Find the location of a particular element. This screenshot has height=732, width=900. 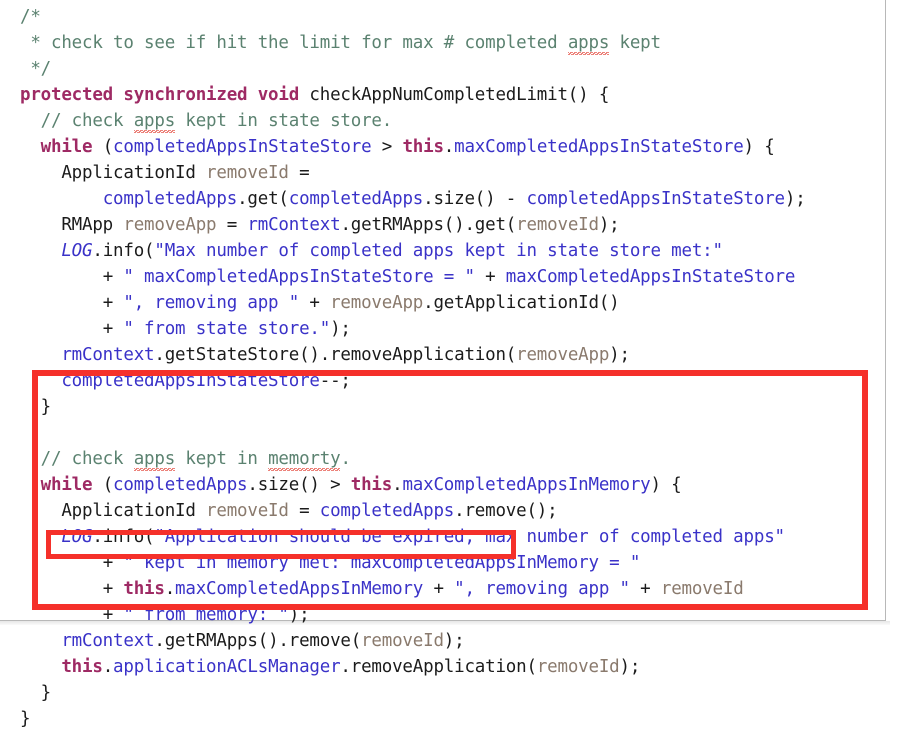

code-token-plain: .size() - is located at coordinates (475, 199).